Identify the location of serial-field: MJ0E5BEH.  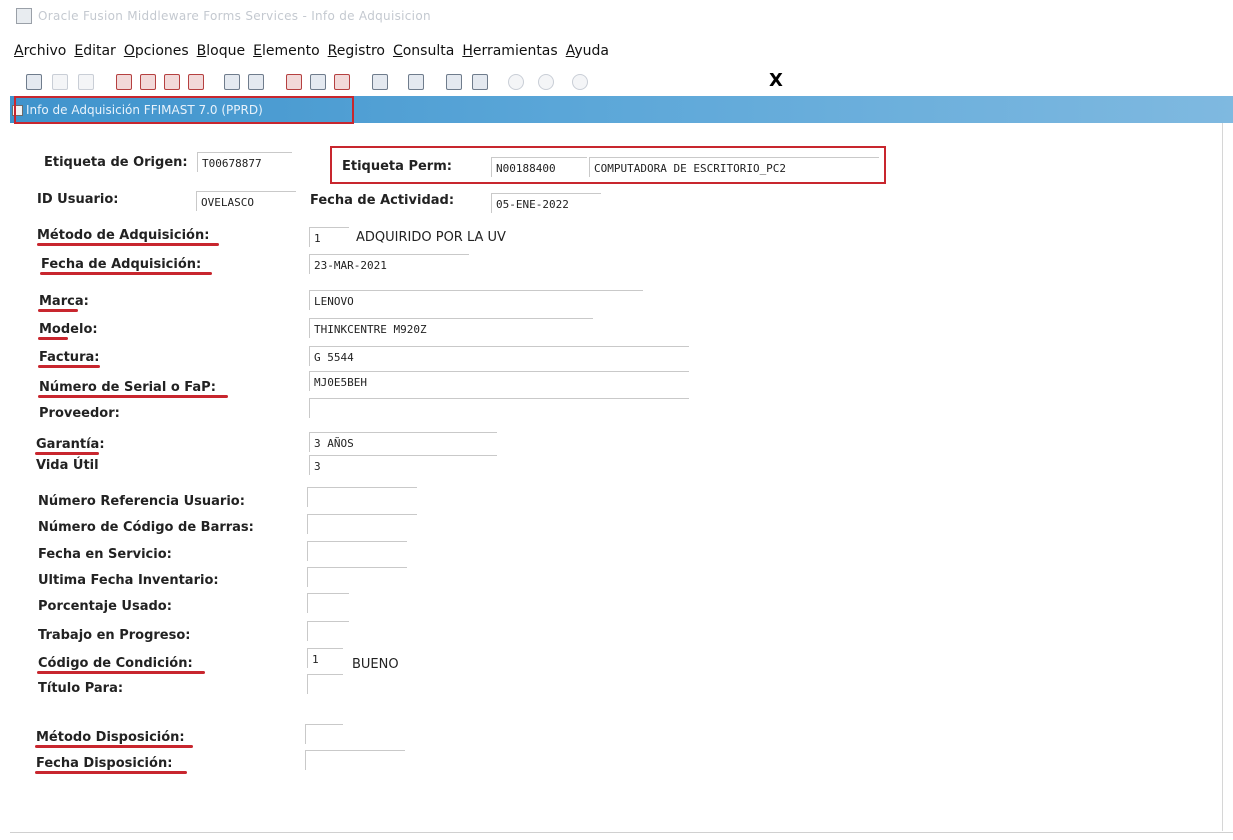
(499, 381).